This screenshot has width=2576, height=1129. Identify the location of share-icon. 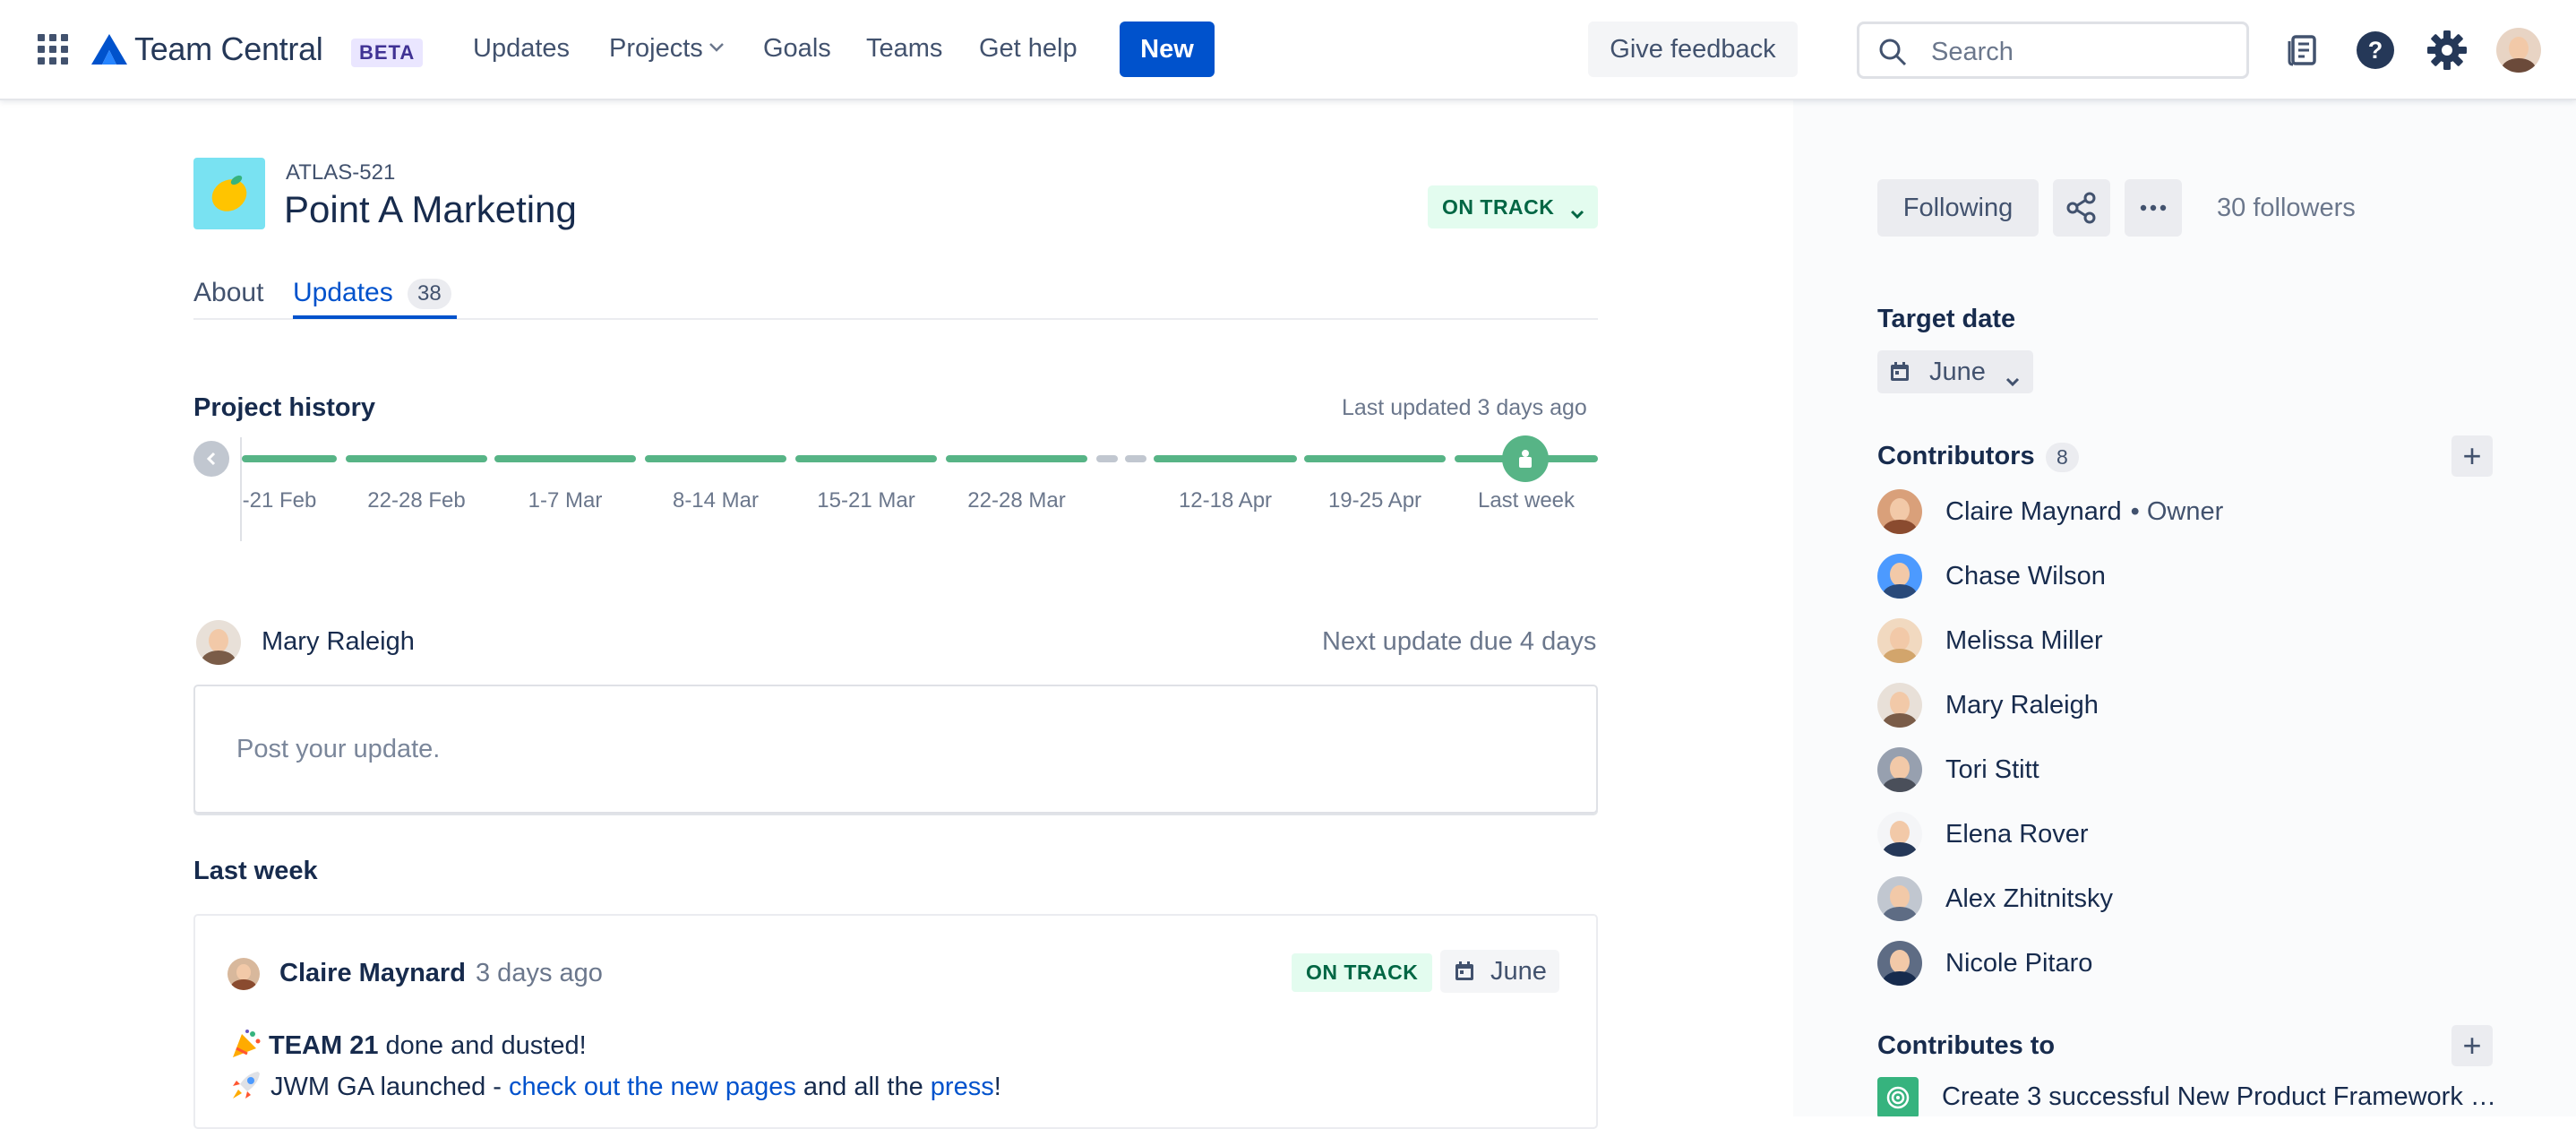
(2081, 208).